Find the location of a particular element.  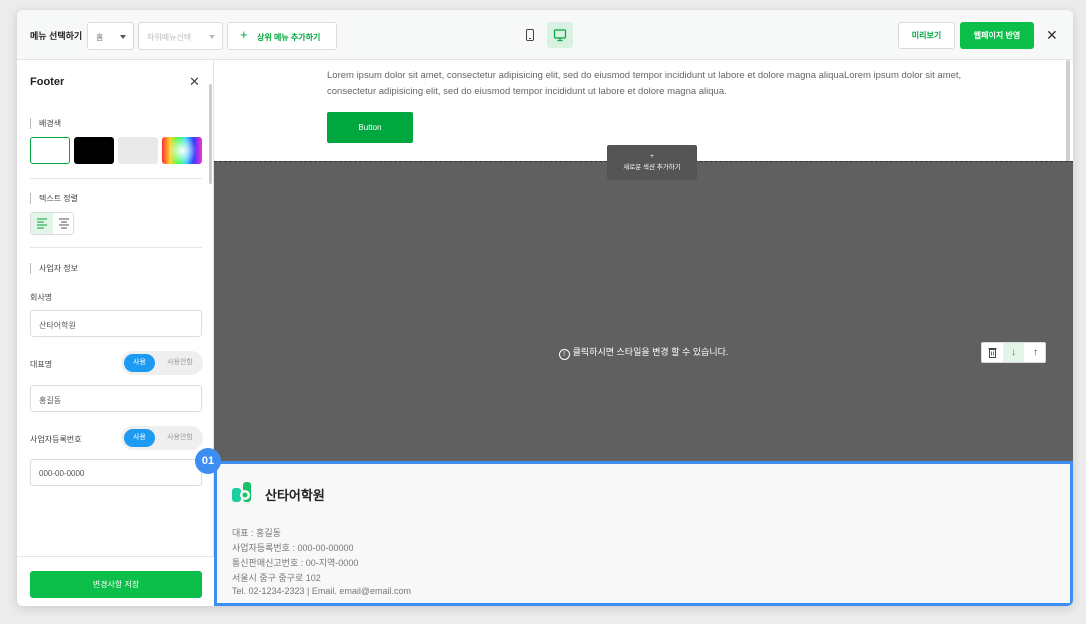

move-section-down-button: ↓ is located at coordinates (1013, 352).